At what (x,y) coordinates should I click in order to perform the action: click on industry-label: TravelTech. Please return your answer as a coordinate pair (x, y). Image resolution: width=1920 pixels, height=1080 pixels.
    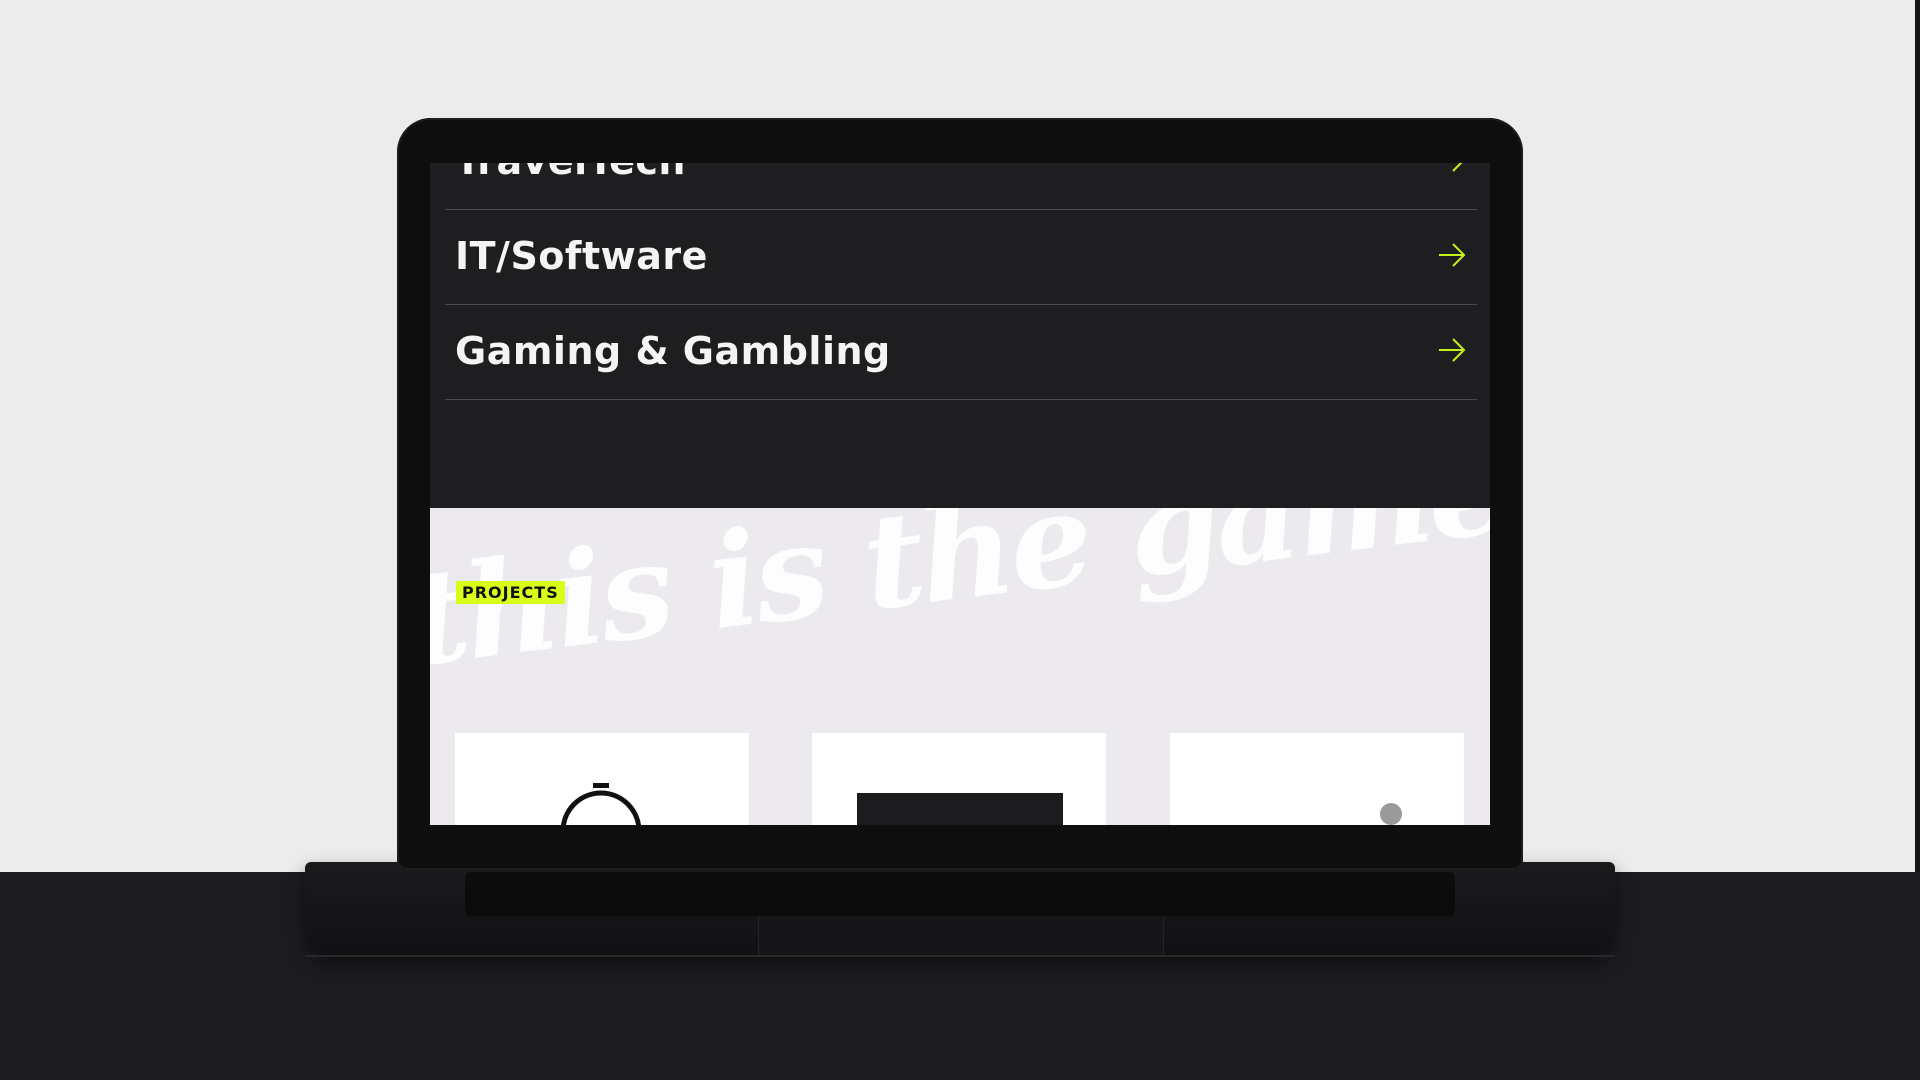
    Looking at the image, I should click on (570, 173).